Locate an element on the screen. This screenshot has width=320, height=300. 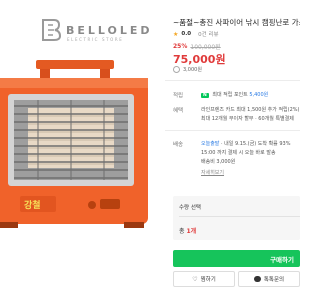
card-benefit-line1: 라인프렌즈 카드 최대 1,500원 추가 적립(2%) is located at coordinates (250, 110).